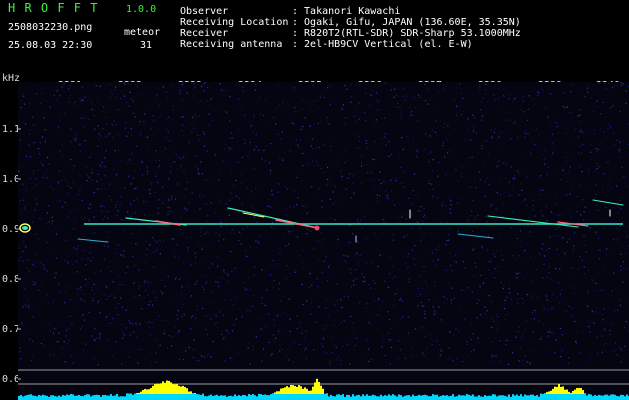 This screenshot has width=629, height=400. What do you see at coordinates (406, 33) in the screenshot?
I see `receiver-value: : R820T2(RTL-SDR) SDR-Sharp 53.1000MHz` at bounding box center [406, 33].